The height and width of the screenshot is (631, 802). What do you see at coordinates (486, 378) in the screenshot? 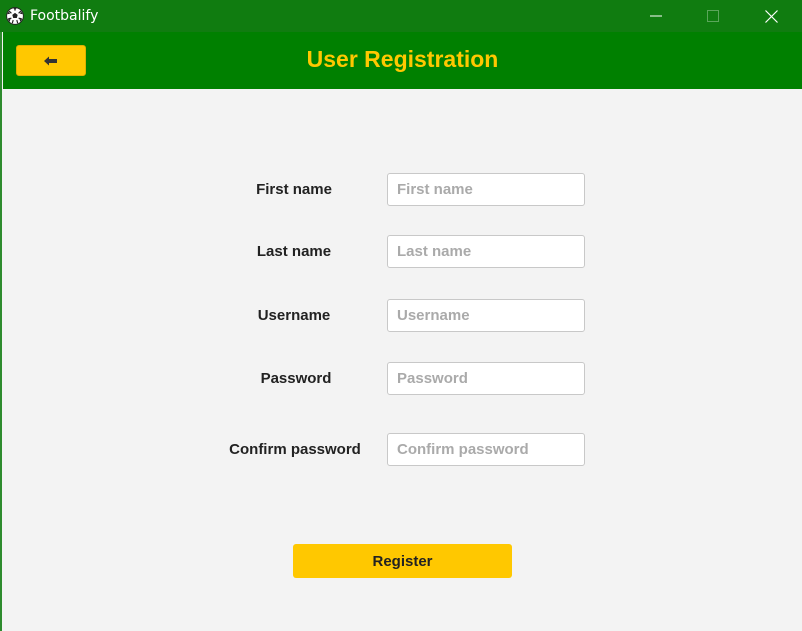
I see `password-input` at bounding box center [486, 378].